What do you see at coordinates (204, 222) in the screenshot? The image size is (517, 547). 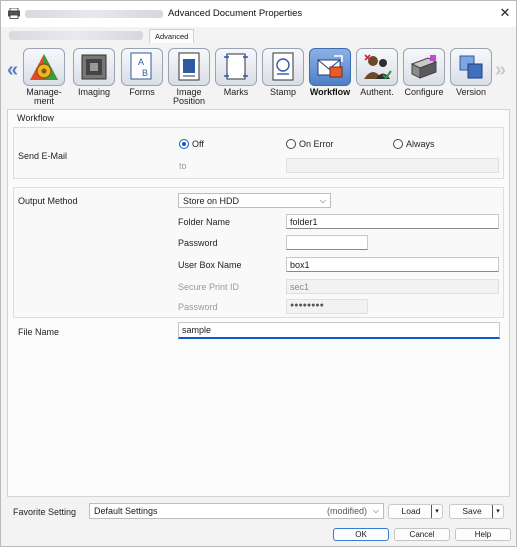 I see `folder-name-label: Folder Name` at bounding box center [204, 222].